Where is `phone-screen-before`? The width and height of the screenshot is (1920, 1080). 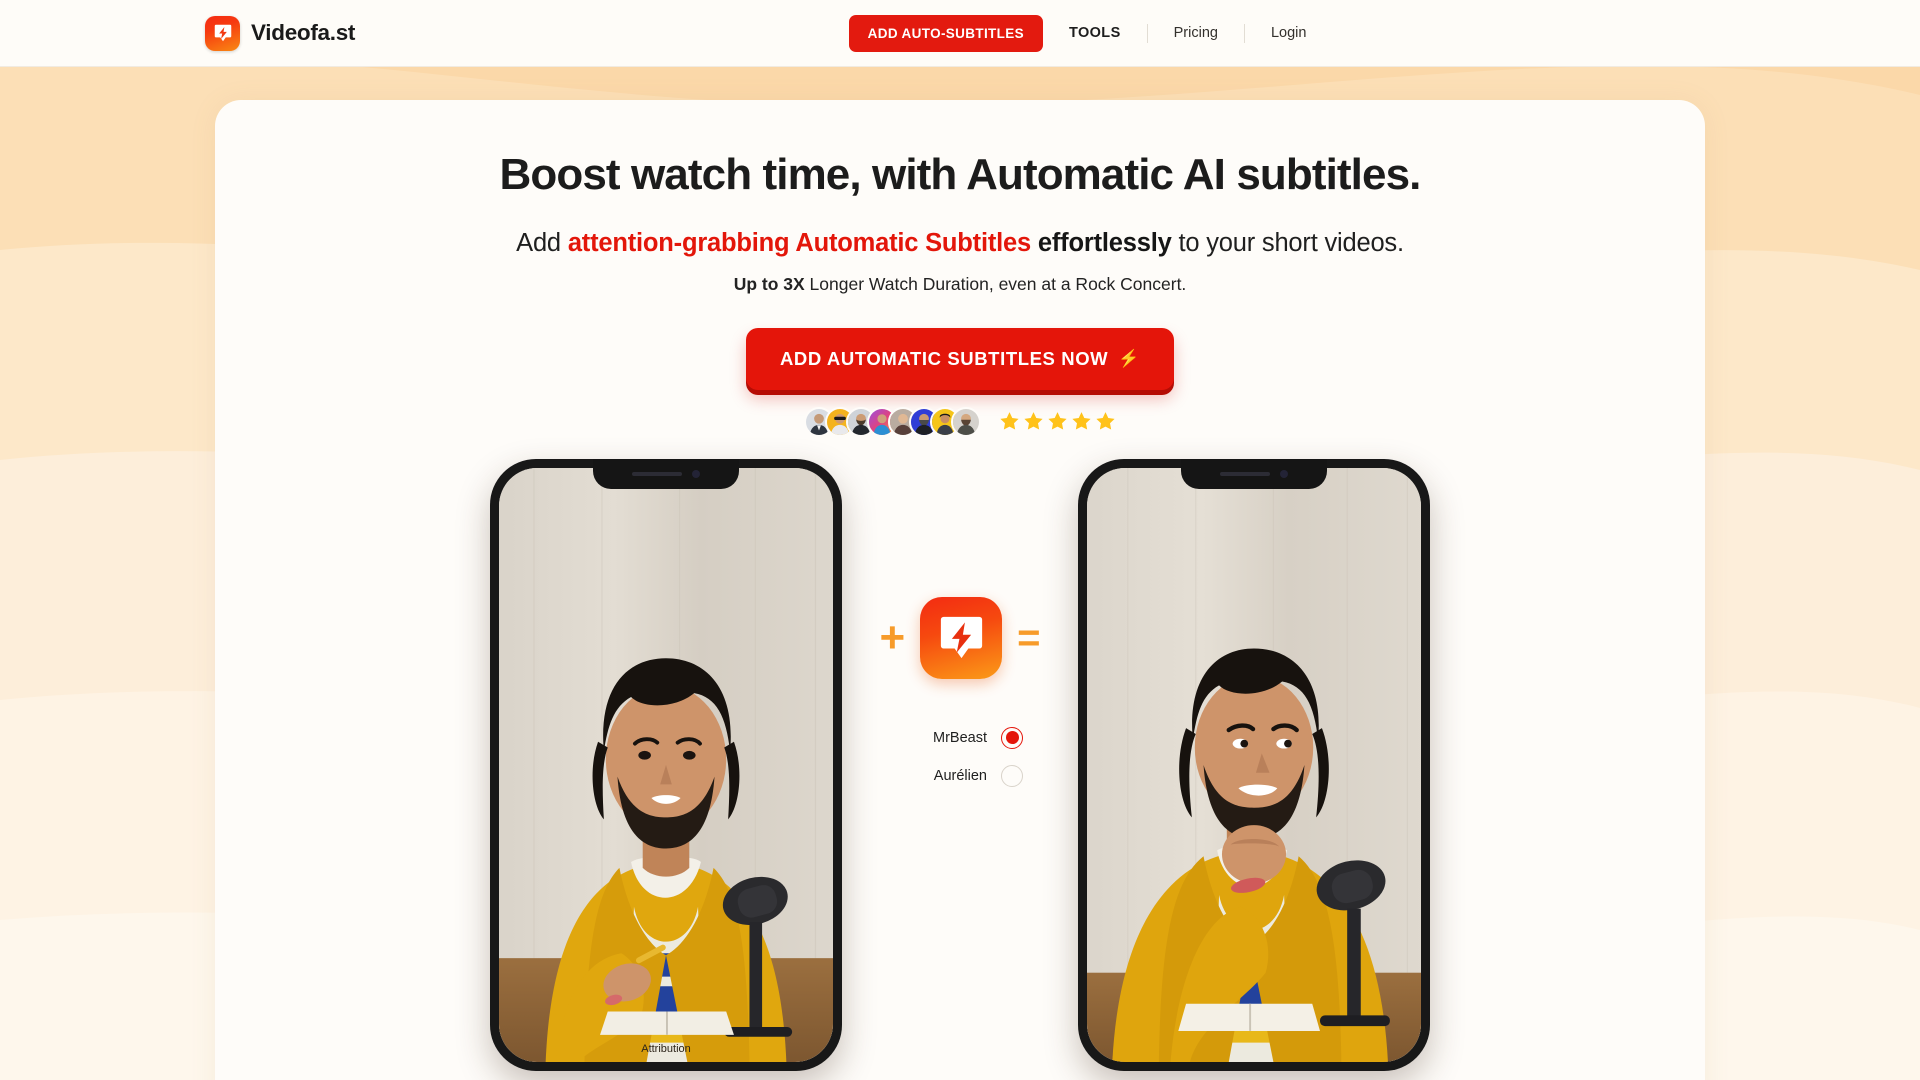 phone-screen-before is located at coordinates (666, 764).